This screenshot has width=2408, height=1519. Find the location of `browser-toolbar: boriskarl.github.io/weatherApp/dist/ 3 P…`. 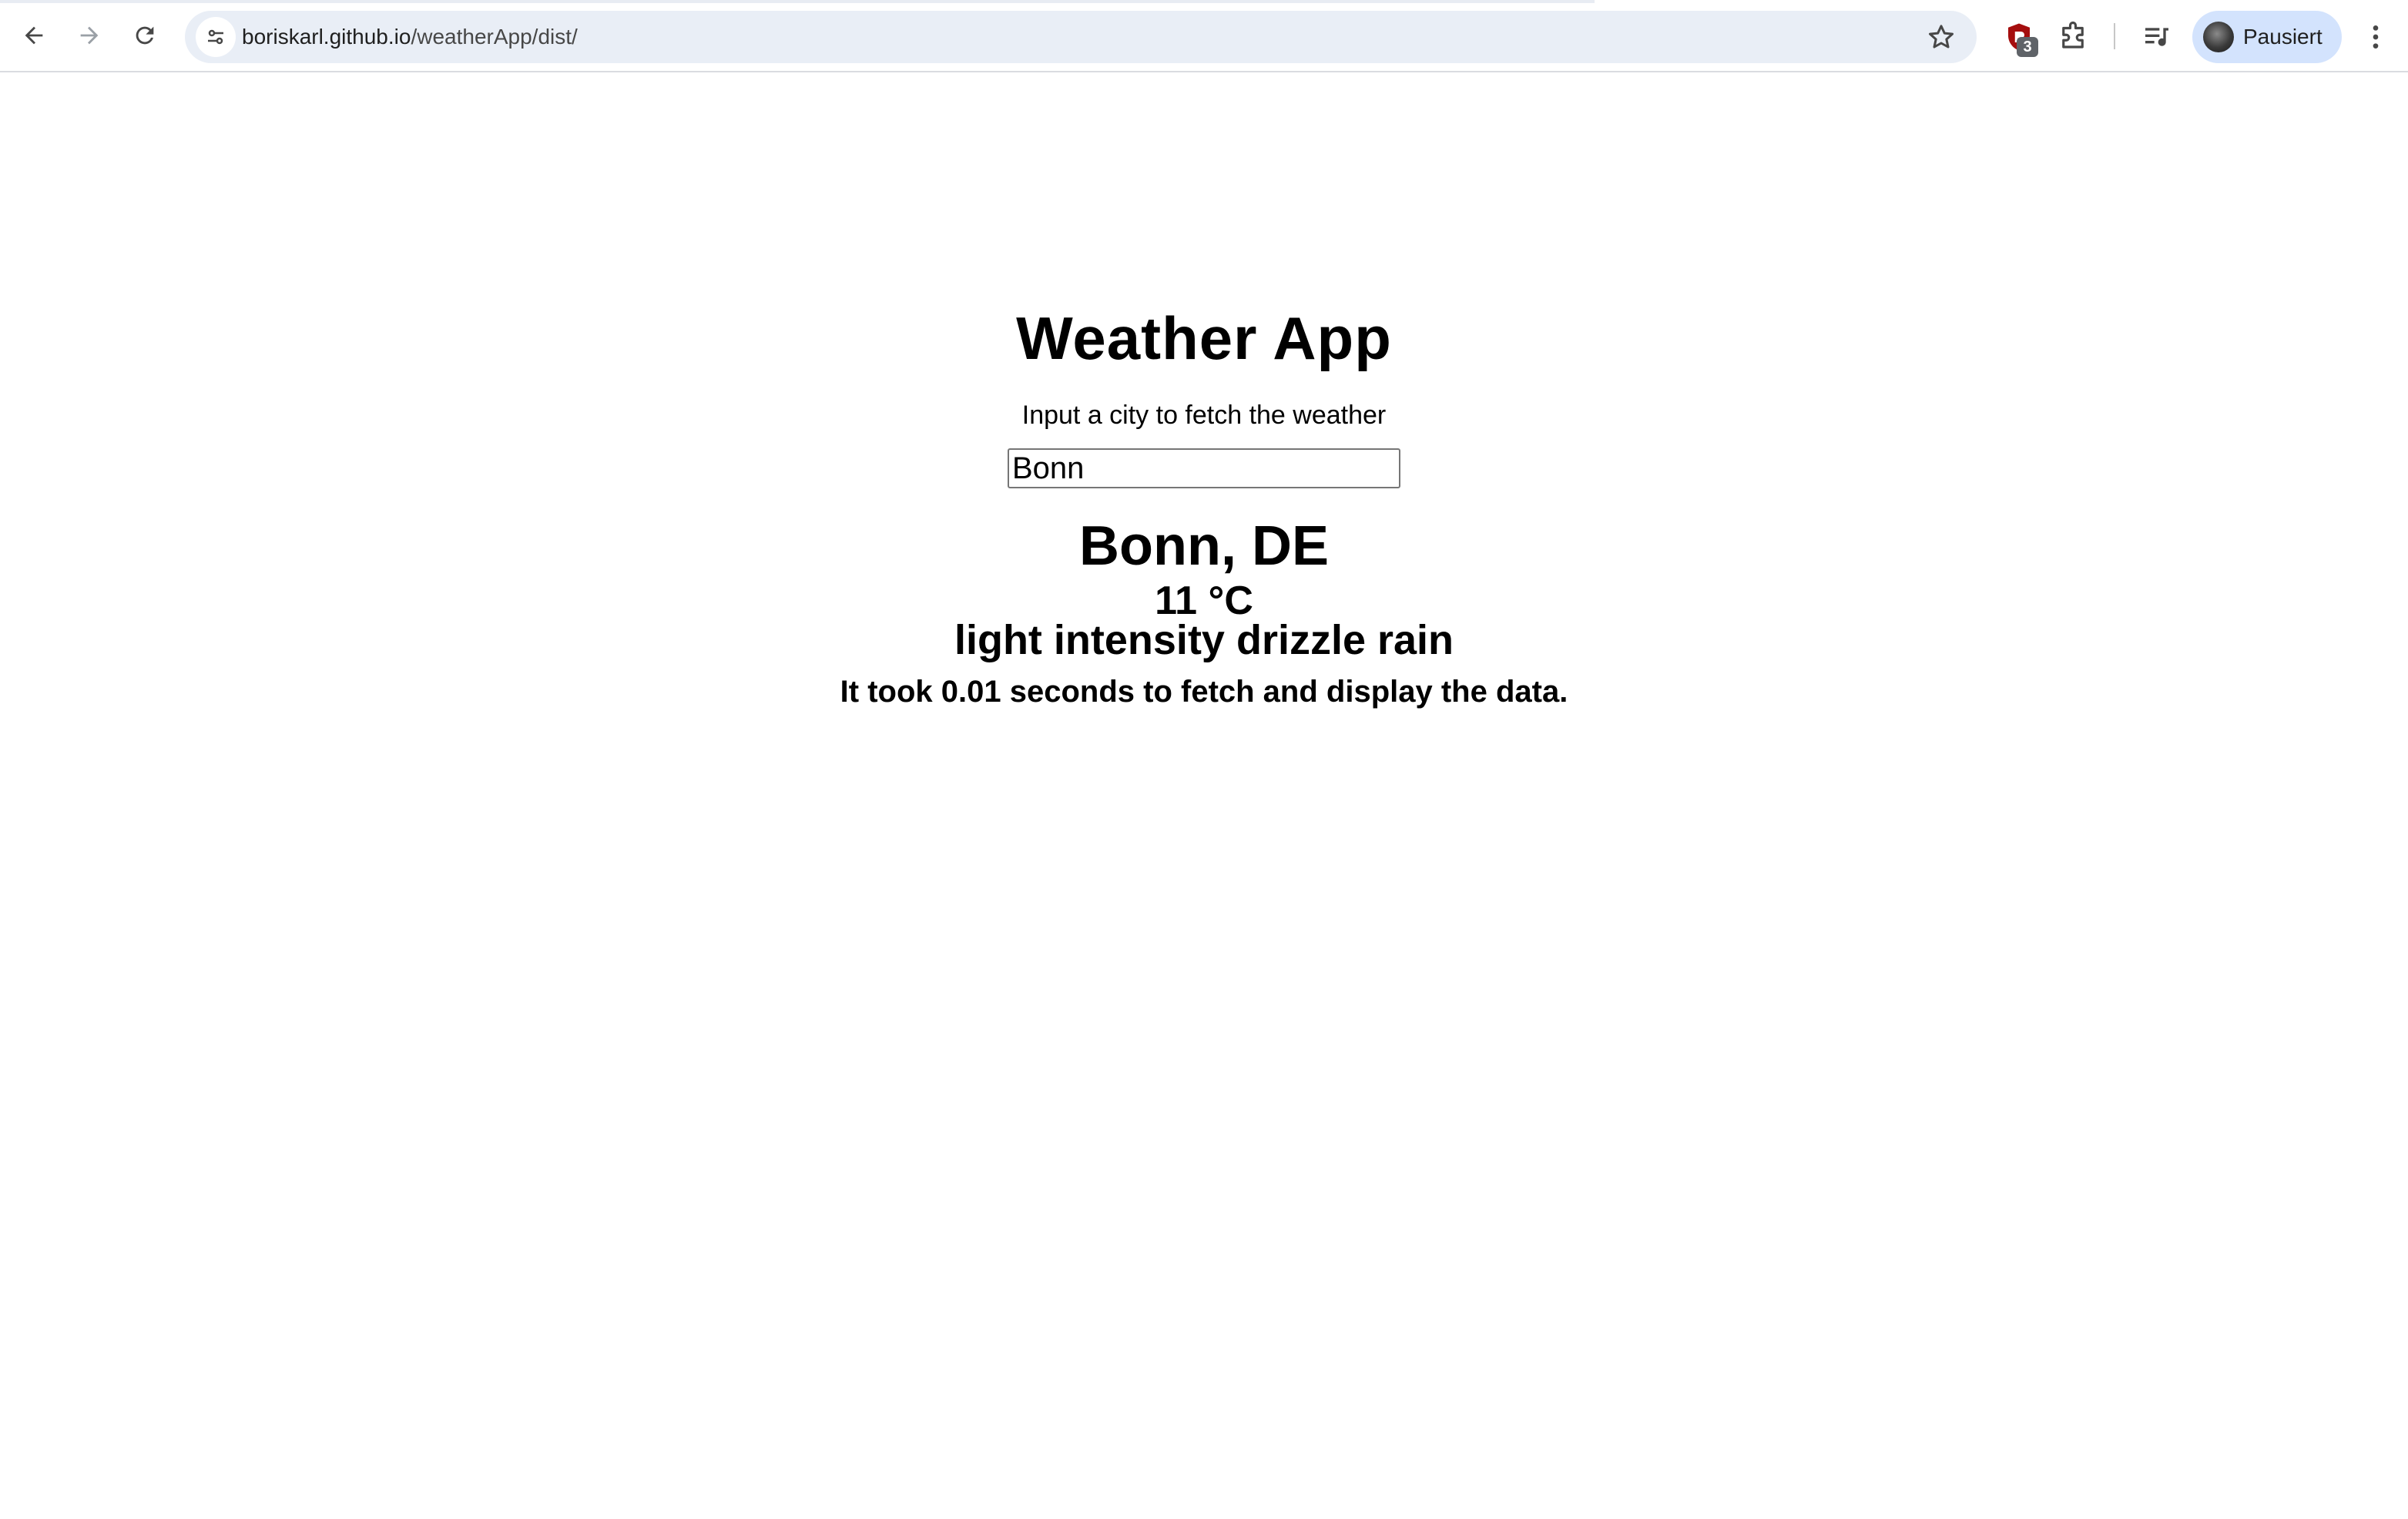

browser-toolbar: boriskarl.github.io/weatherApp/dist/ 3 P… is located at coordinates (1204, 36).